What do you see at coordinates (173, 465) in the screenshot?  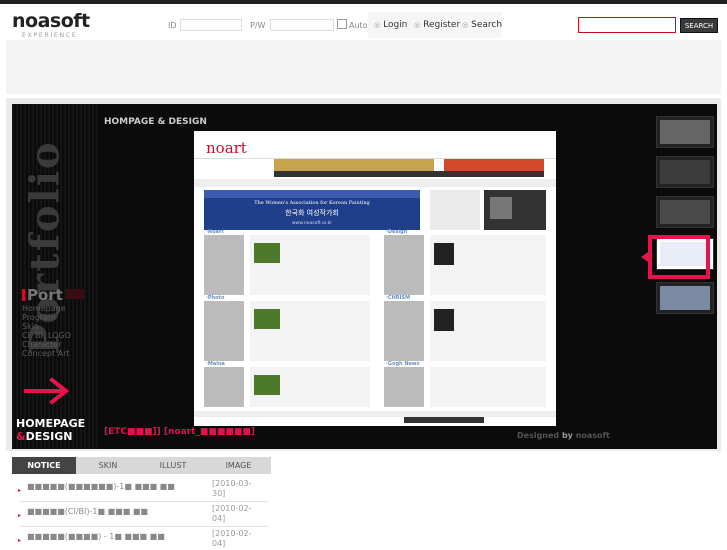 I see `tab-illust: ILLUST` at bounding box center [173, 465].